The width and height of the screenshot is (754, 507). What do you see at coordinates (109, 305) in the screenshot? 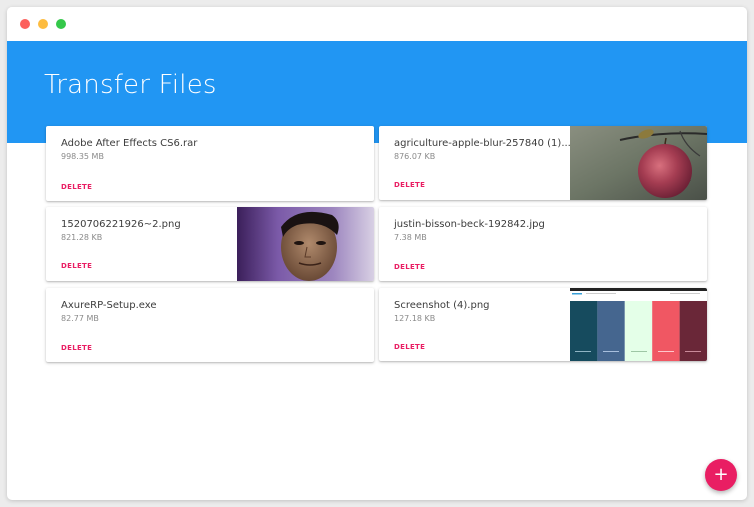
I see `file-name: AxureRP-Setup.exe` at bounding box center [109, 305].